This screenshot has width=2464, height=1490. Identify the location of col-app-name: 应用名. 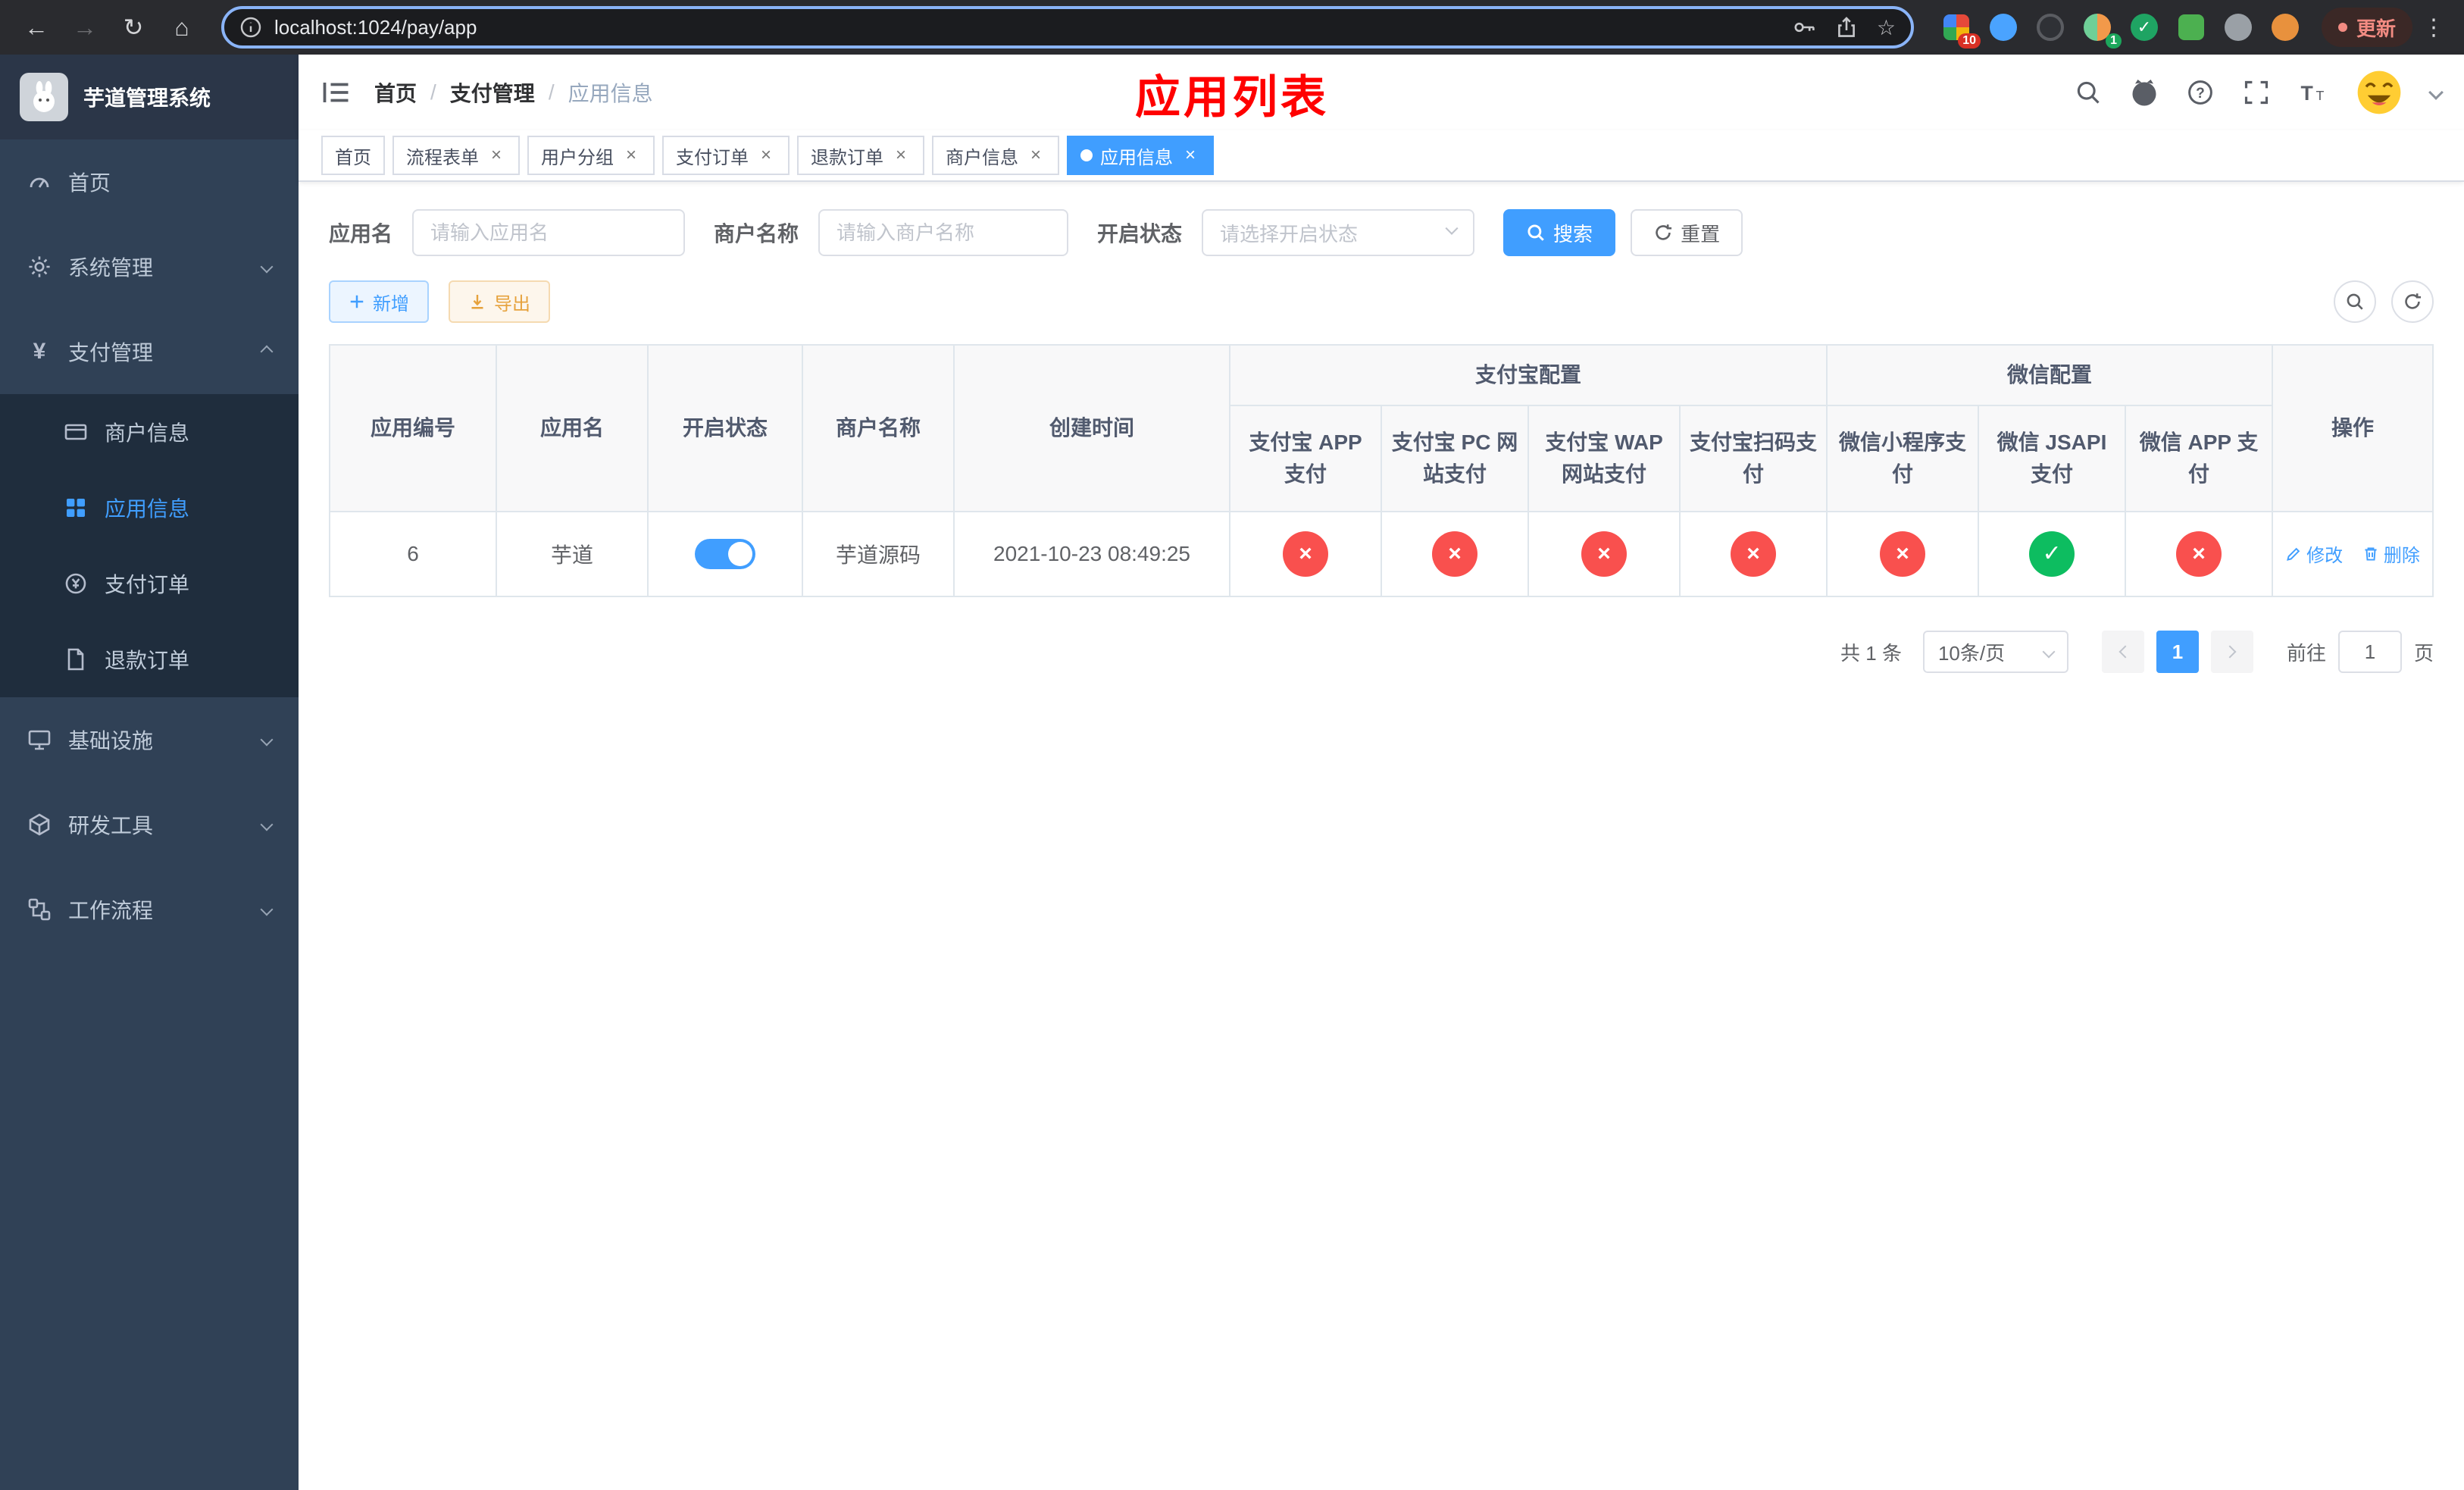
(572, 428).